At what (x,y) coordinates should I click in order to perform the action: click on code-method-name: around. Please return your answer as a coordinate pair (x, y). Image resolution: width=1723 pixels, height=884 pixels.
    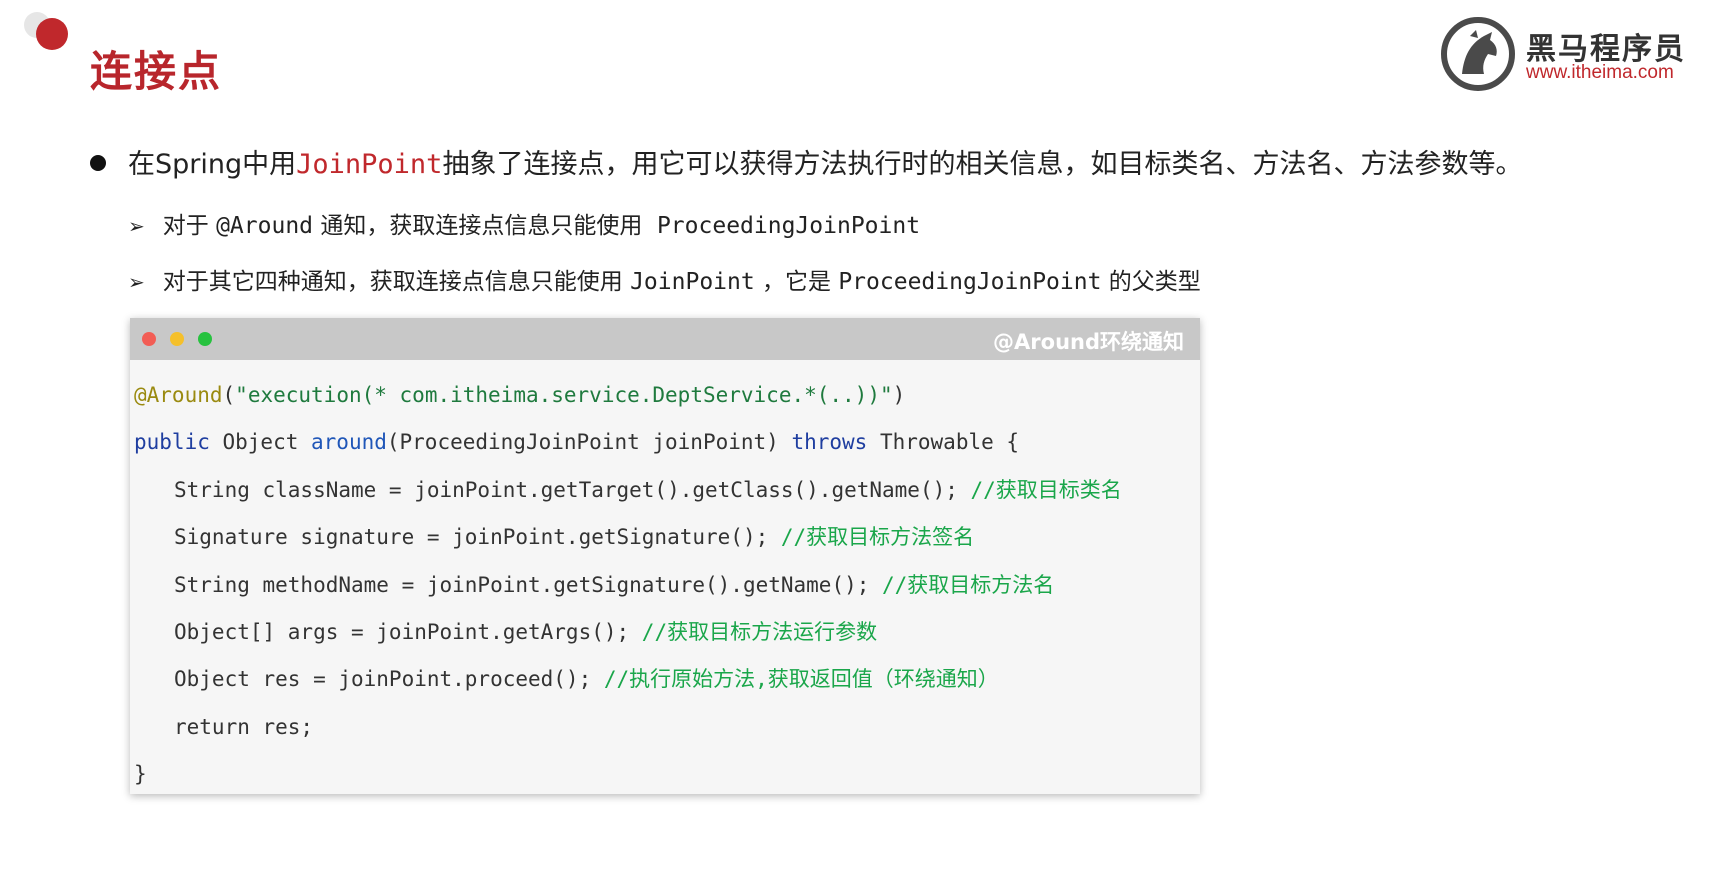
    Looking at the image, I should click on (349, 442).